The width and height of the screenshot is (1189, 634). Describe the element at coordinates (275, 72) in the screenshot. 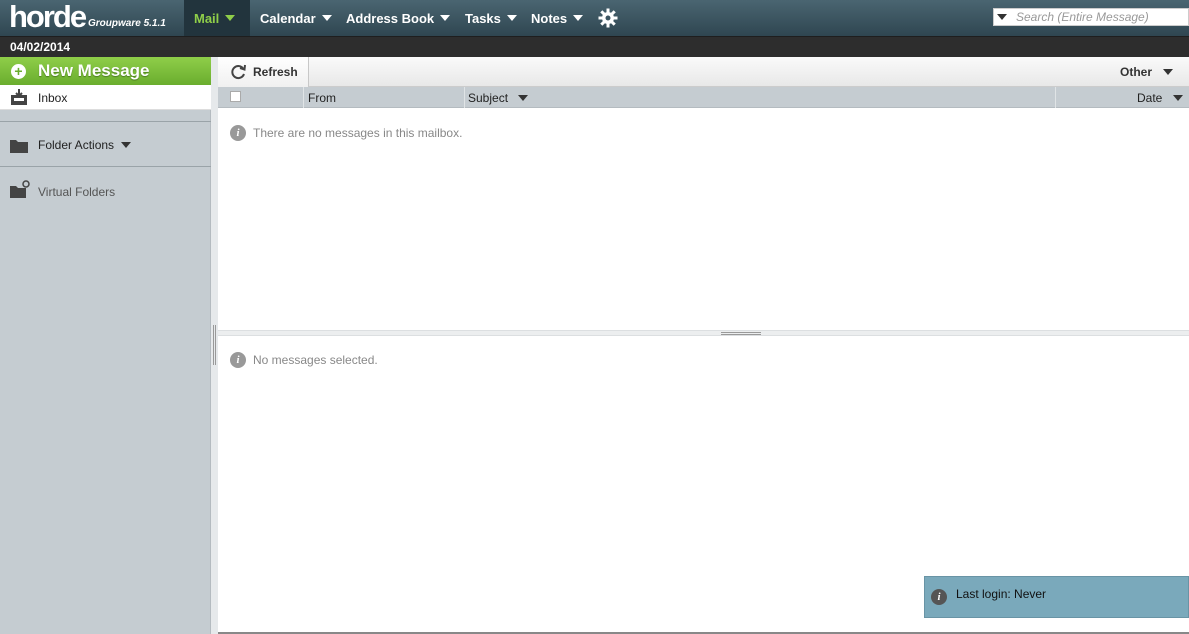

I see `refresh-label: Refresh` at that location.